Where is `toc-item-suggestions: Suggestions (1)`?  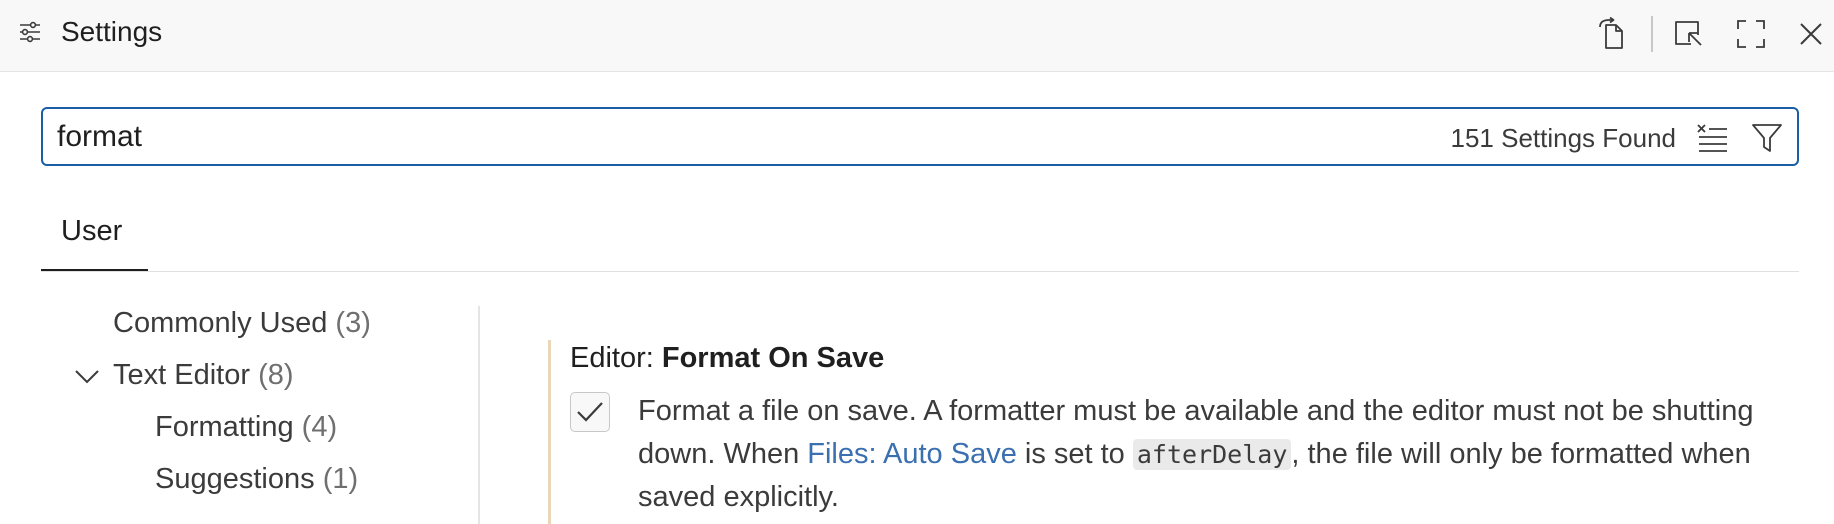
toc-item-suggestions: Suggestions (1) is located at coordinates (256, 479).